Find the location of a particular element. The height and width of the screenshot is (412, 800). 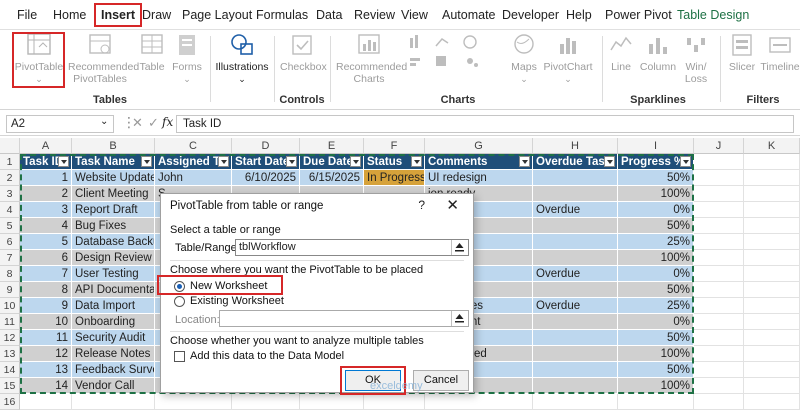

forms-button: Forms ⌄ is located at coordinates (187, 58).